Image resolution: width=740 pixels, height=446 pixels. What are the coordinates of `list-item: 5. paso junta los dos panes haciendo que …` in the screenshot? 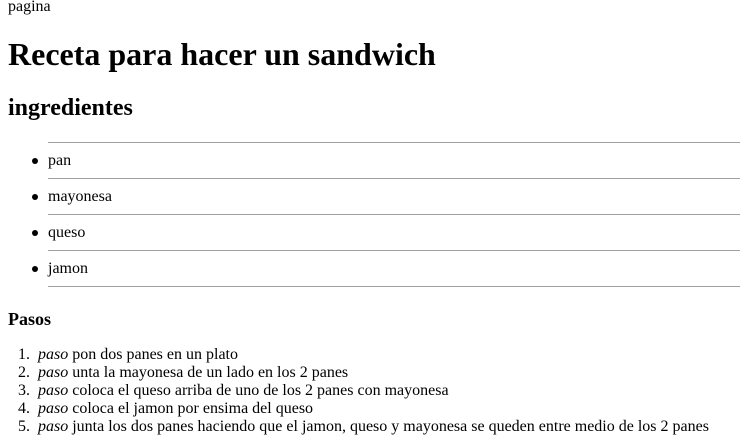 It's located at (374, 427).